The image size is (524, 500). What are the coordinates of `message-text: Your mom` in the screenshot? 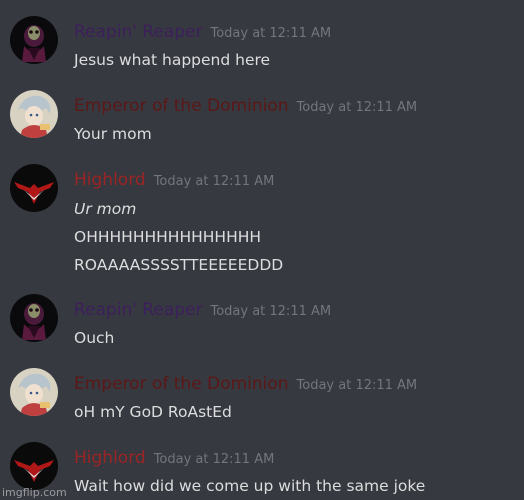 It's located at (113, 134).